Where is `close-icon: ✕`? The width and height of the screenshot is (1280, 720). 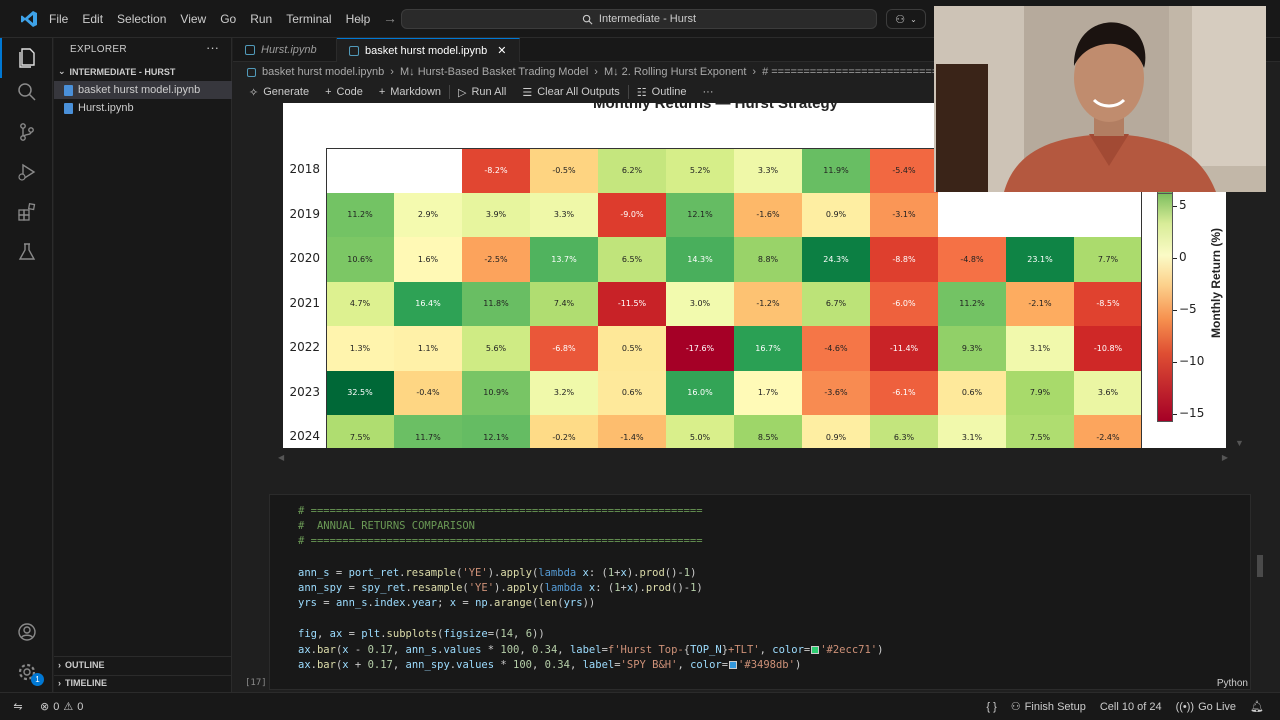
close-icon: ✕ is located at coordinates (501, 50).